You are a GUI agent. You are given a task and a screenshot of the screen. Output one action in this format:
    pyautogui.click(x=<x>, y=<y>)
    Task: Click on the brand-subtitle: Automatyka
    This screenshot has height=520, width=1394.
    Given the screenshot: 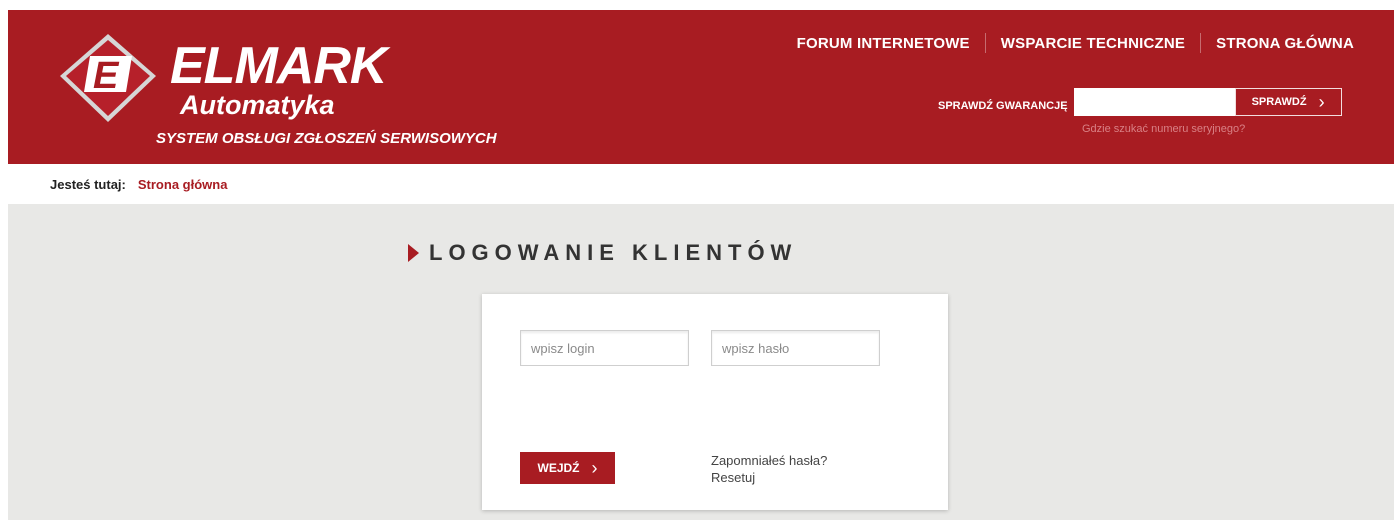 What is the action you would take?
    pyautogui.click(x=257, y=105)
    